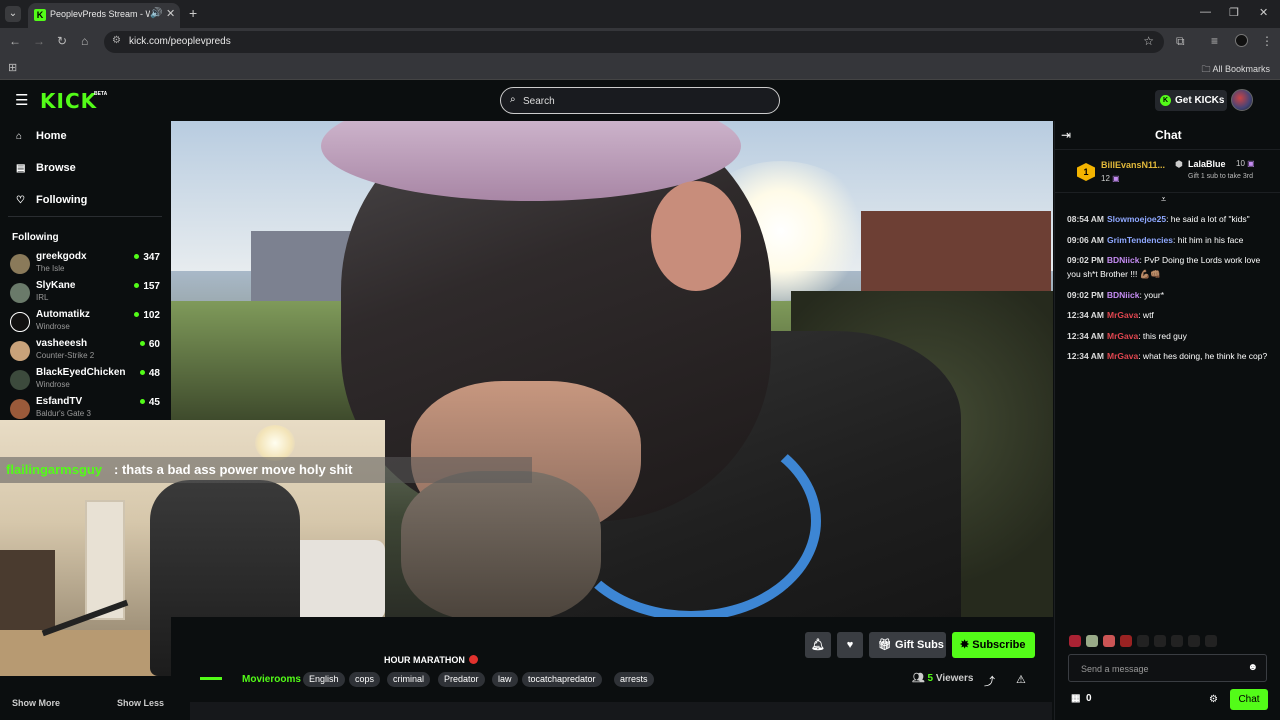 The height and width of the screenshot is (720, 1280). Describe the element at coordinates (1241, 69) in the screenshot. I see `all-bookmarks-label: All Bookmarks` at that location.